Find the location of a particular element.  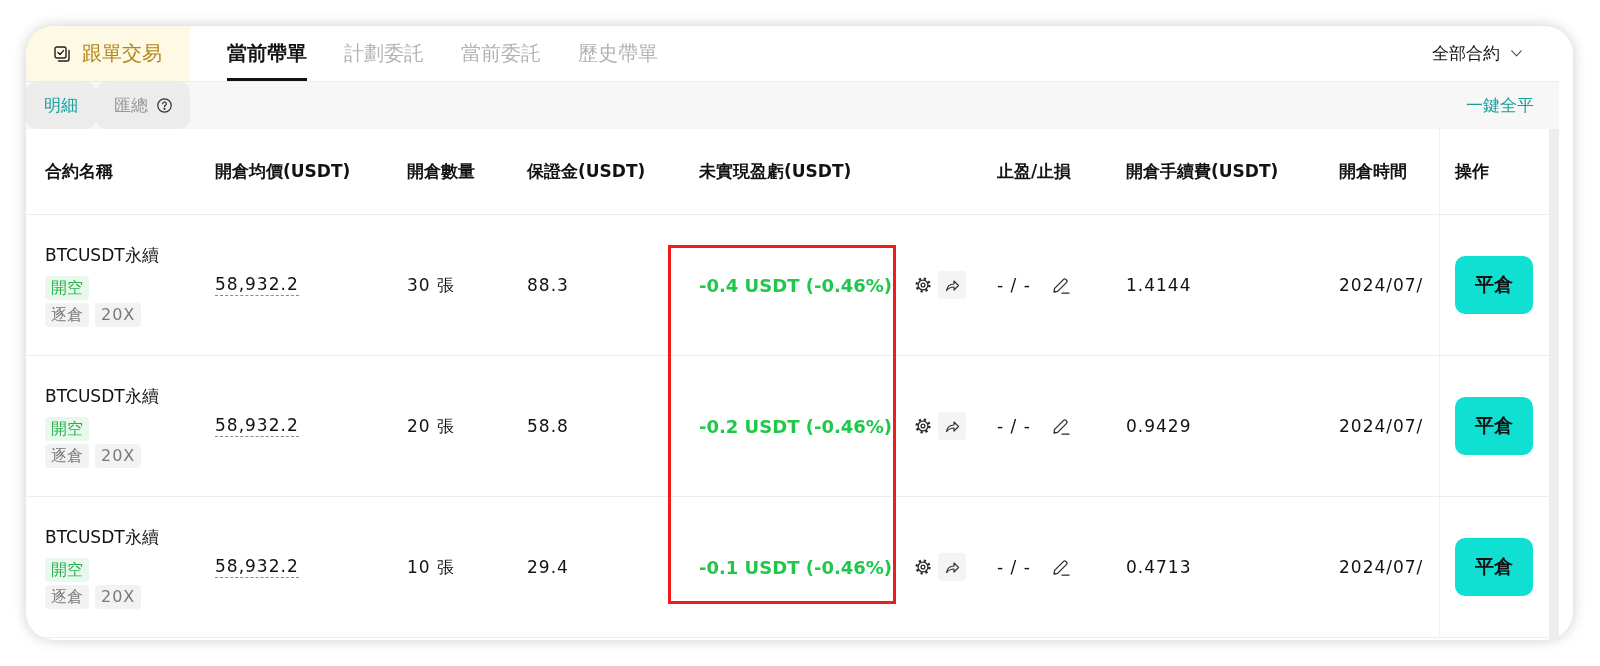

tab: 歷史帶單 is located at coordinates (618, 53).